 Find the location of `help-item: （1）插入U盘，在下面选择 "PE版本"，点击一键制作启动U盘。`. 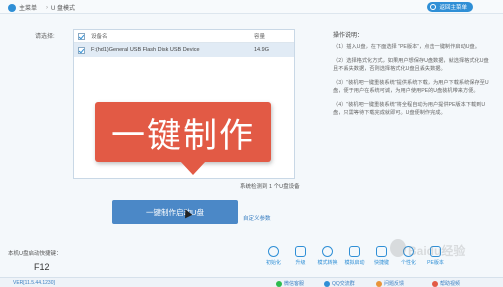

help-item: （1）插入U盘，在下面选择 "PE版本"，点击一键制作启动U盘。 is located at coordinates (406, 47).